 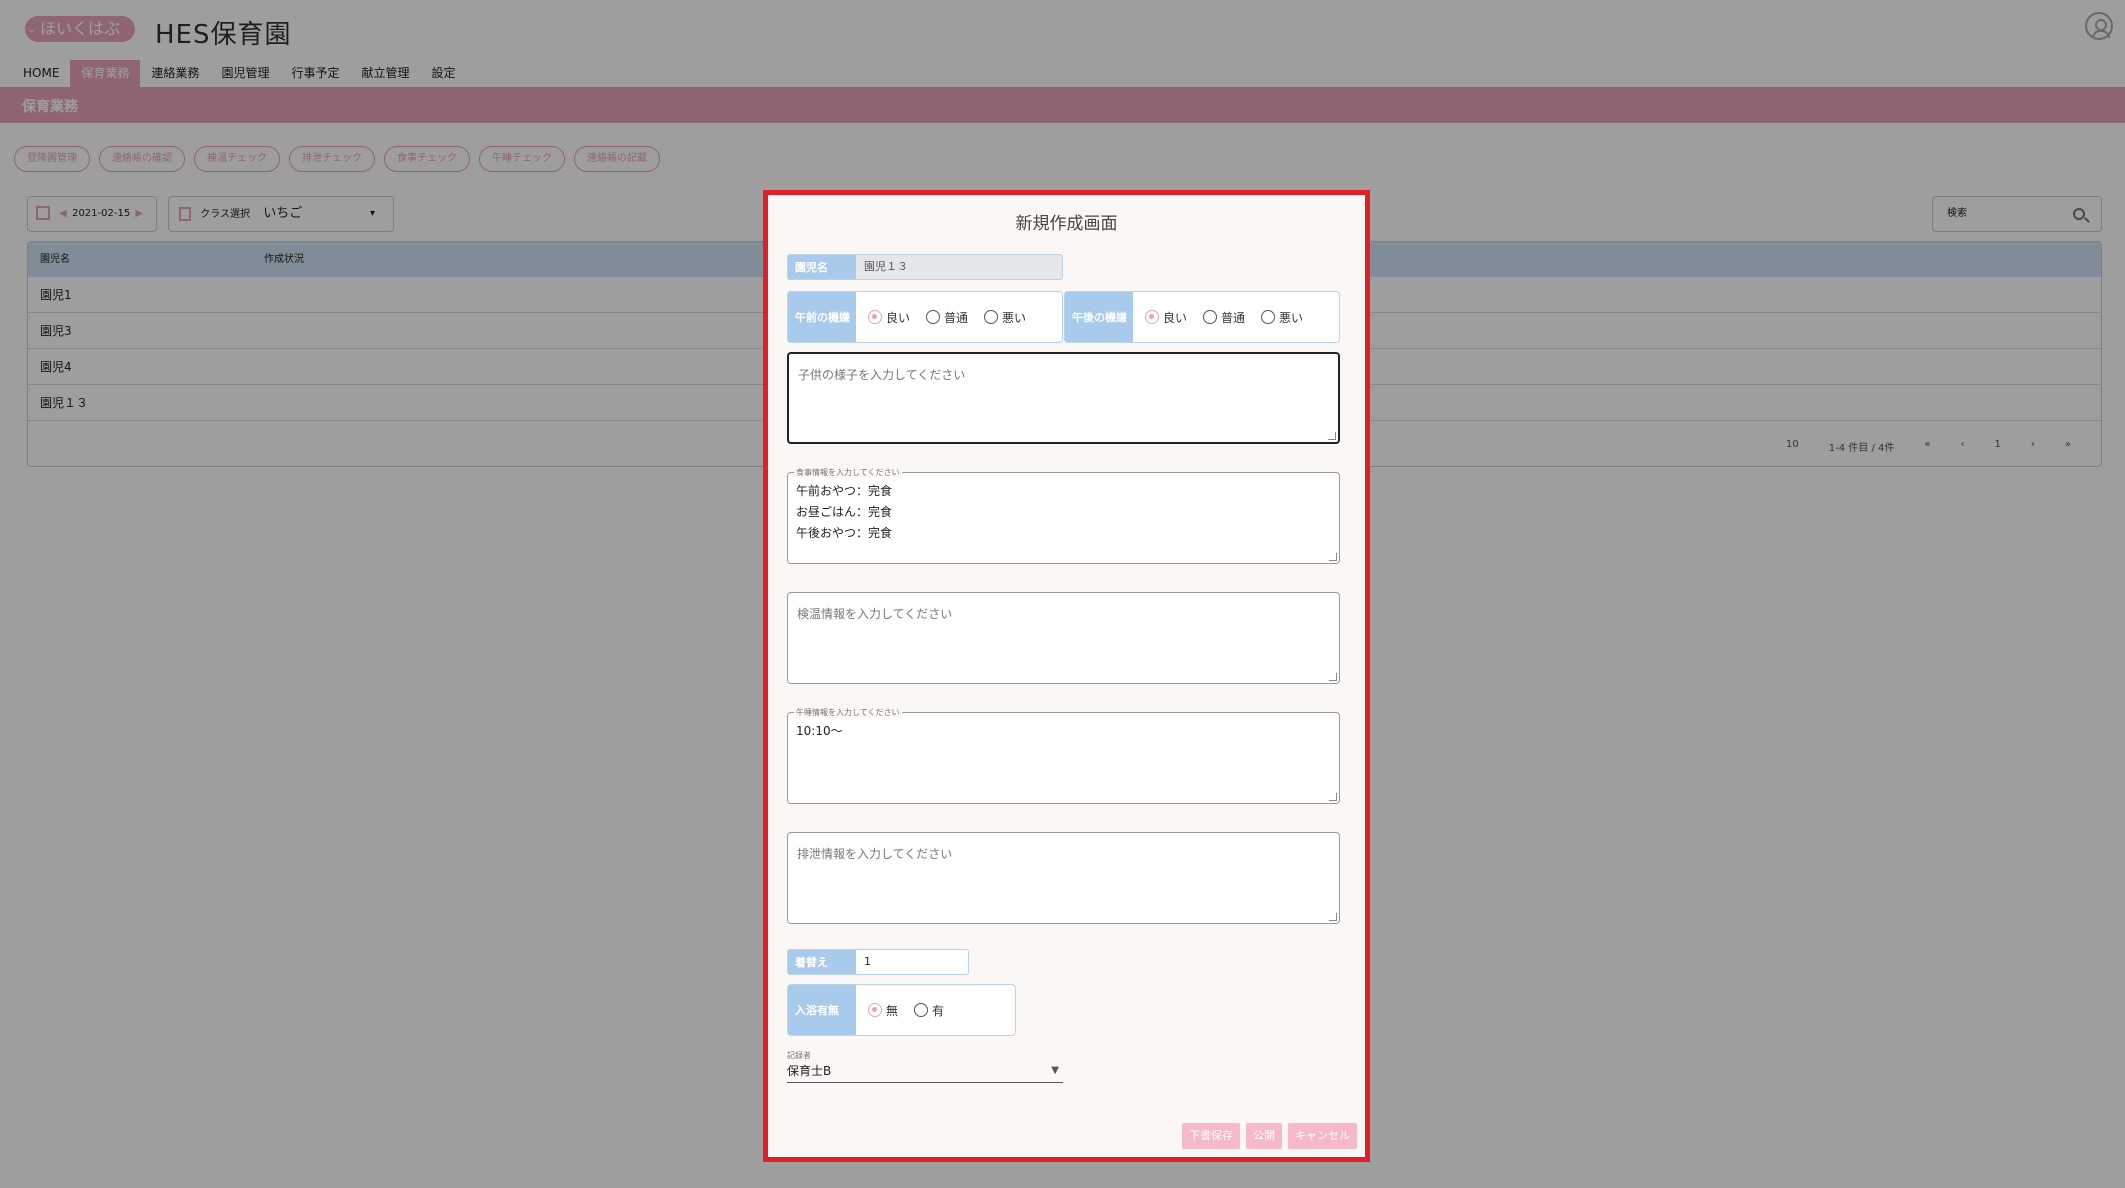 What do you see at coordinates (1063, 638) in the screenshot?
I see `temperature-textarea: 検温情報を入力してください` at bounding box center [1063, 638].